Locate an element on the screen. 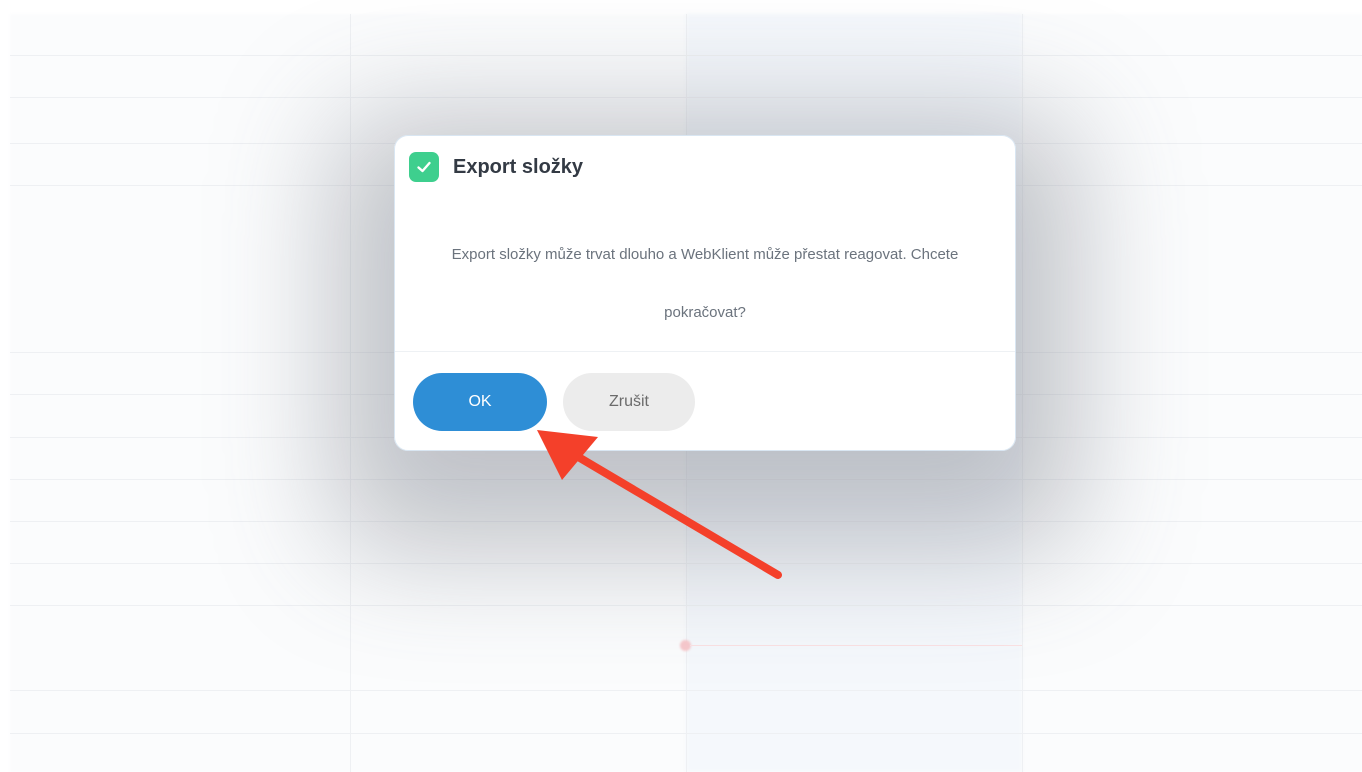  background-marker-line is located at coordinates (856, 645).